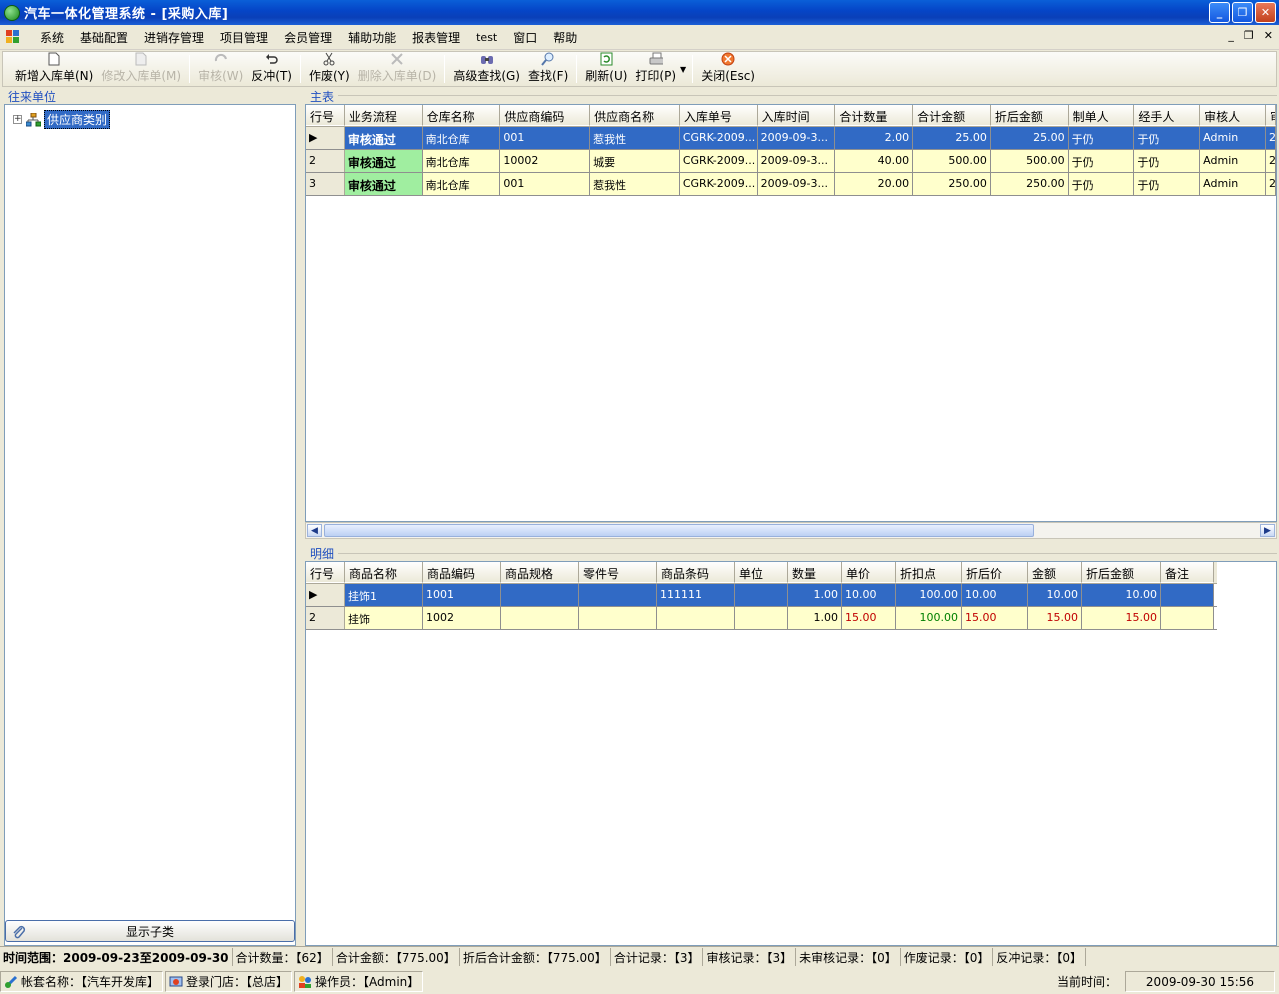 The height and width of the screenshot is (994, 1279). Describe the element at coordinates (1249, 35) in the screenshot. I see `mdi-restore-button: ❐` at that location.